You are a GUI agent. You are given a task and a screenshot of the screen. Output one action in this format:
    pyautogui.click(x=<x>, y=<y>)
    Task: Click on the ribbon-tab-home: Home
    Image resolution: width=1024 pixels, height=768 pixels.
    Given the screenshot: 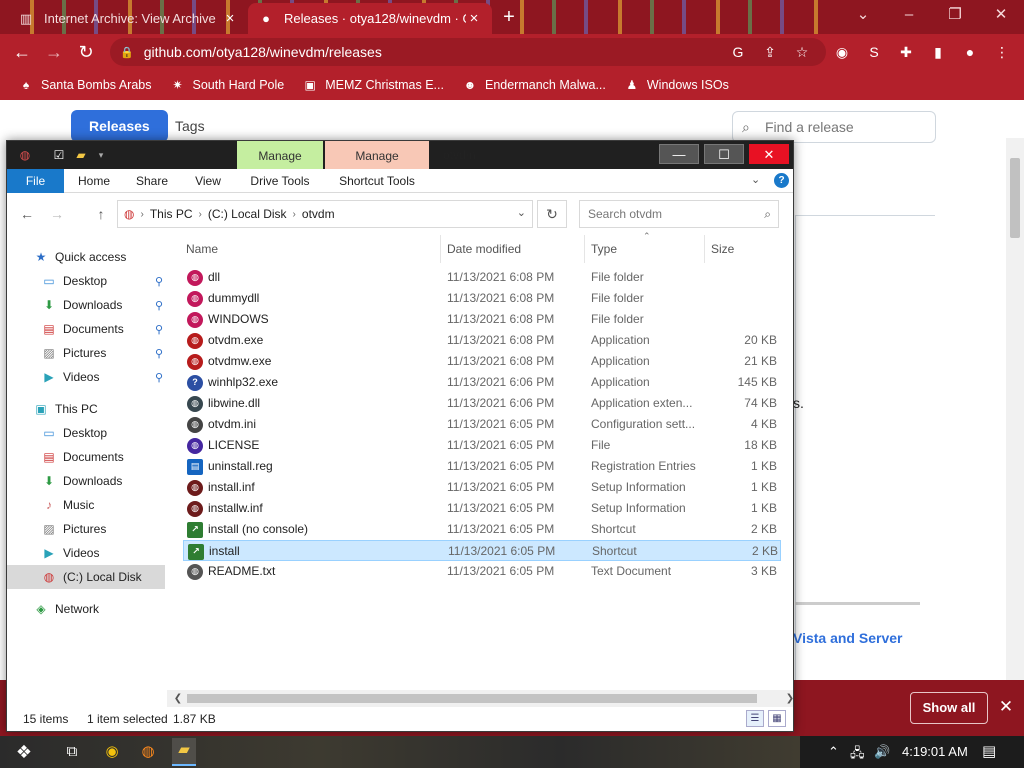 What is the action you would take?
    pyautogui.click(x=94, y=181)
    